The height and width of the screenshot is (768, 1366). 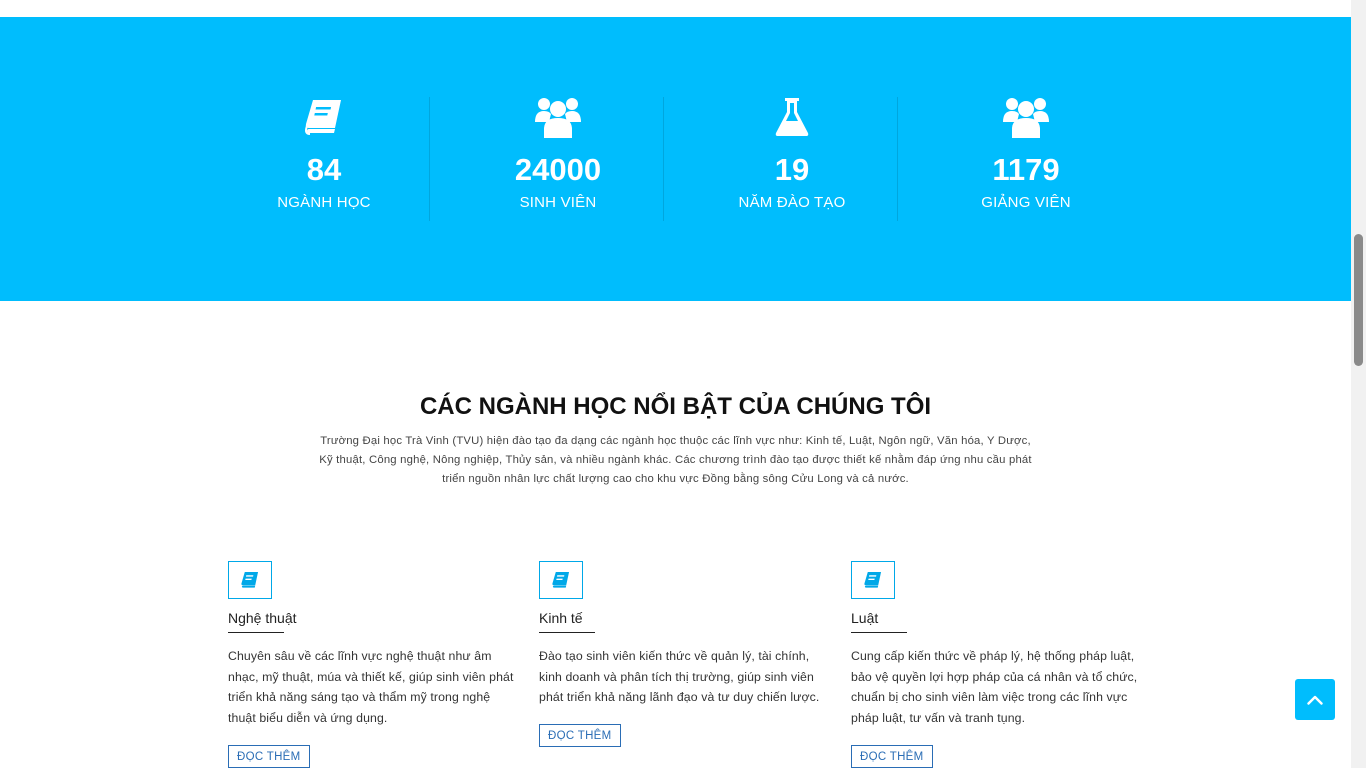 I want to click on stat-value: 84, so click(x=324, y=169).